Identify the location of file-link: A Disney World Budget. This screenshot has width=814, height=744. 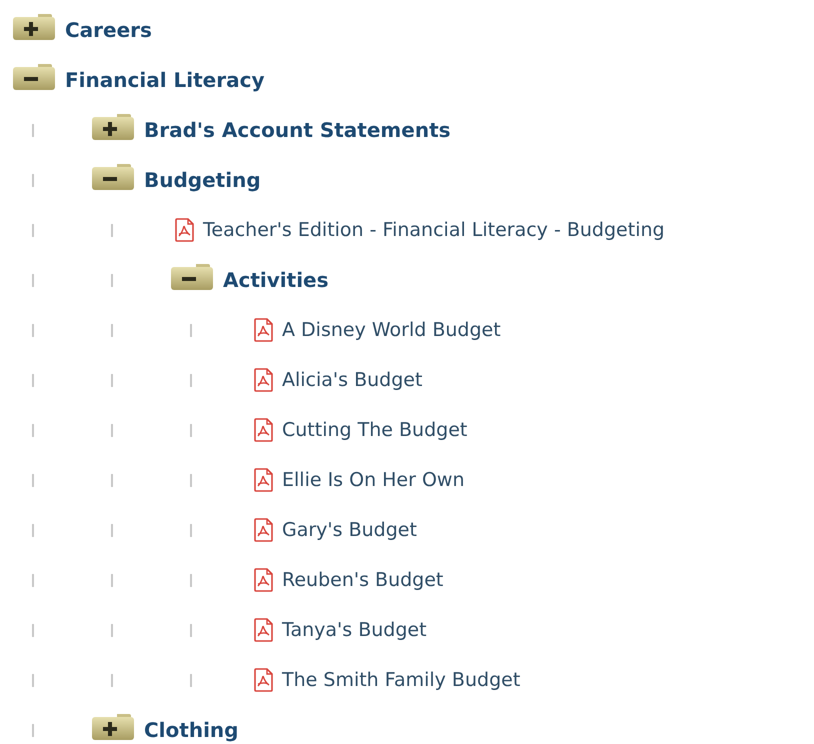
(391, 330).